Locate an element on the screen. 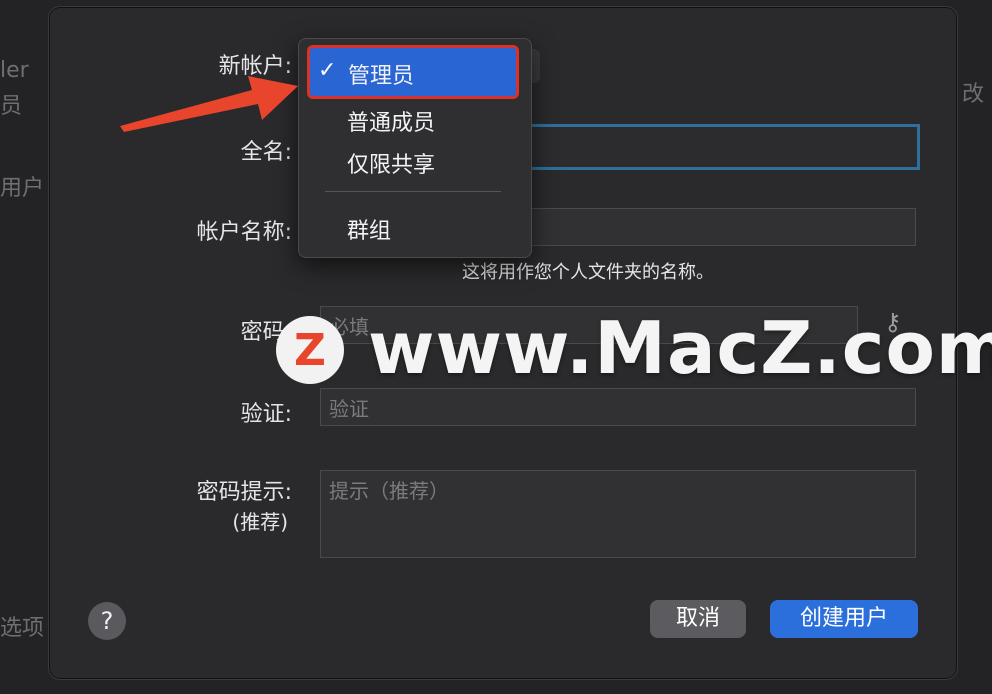 The height and width of the screenshot is (694, 992). menu-item-group: 群组 is located at coordinates (415, 225).